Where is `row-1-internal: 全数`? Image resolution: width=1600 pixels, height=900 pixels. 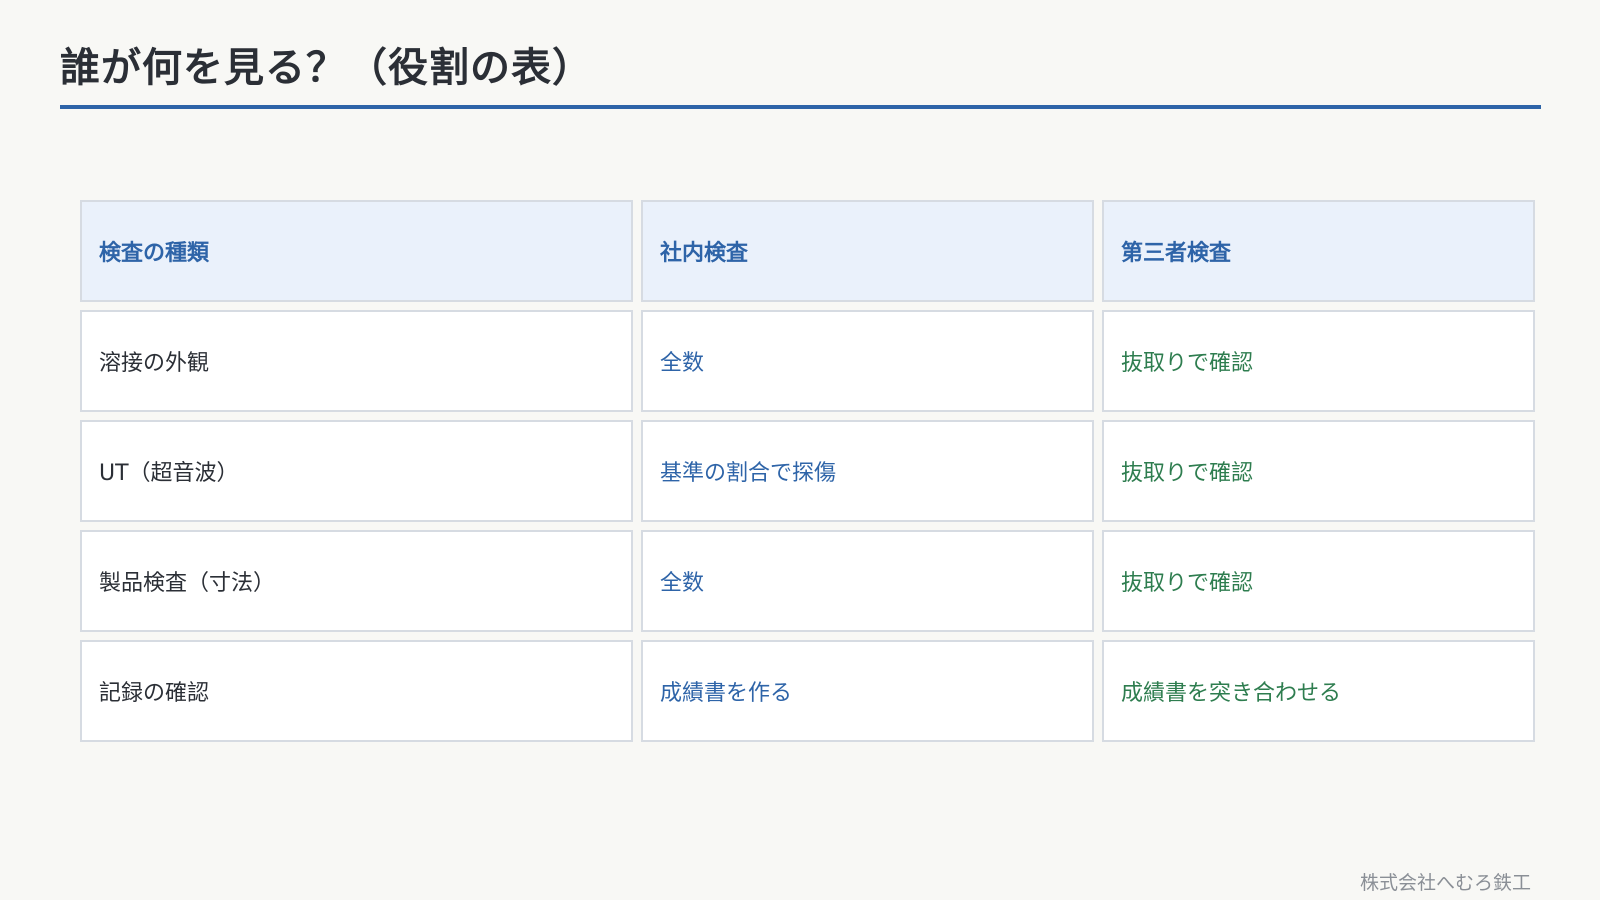
row-1-internal: 全数 is located at coordinates (867, 361).